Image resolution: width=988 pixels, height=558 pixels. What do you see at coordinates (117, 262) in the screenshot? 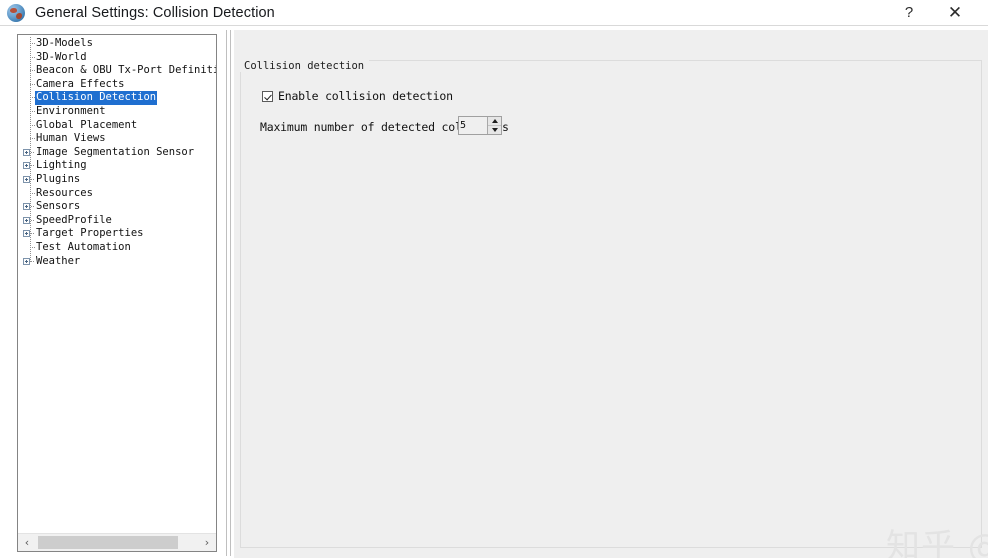
I see `tree-item: Weather` at bounding box center [117, 262].